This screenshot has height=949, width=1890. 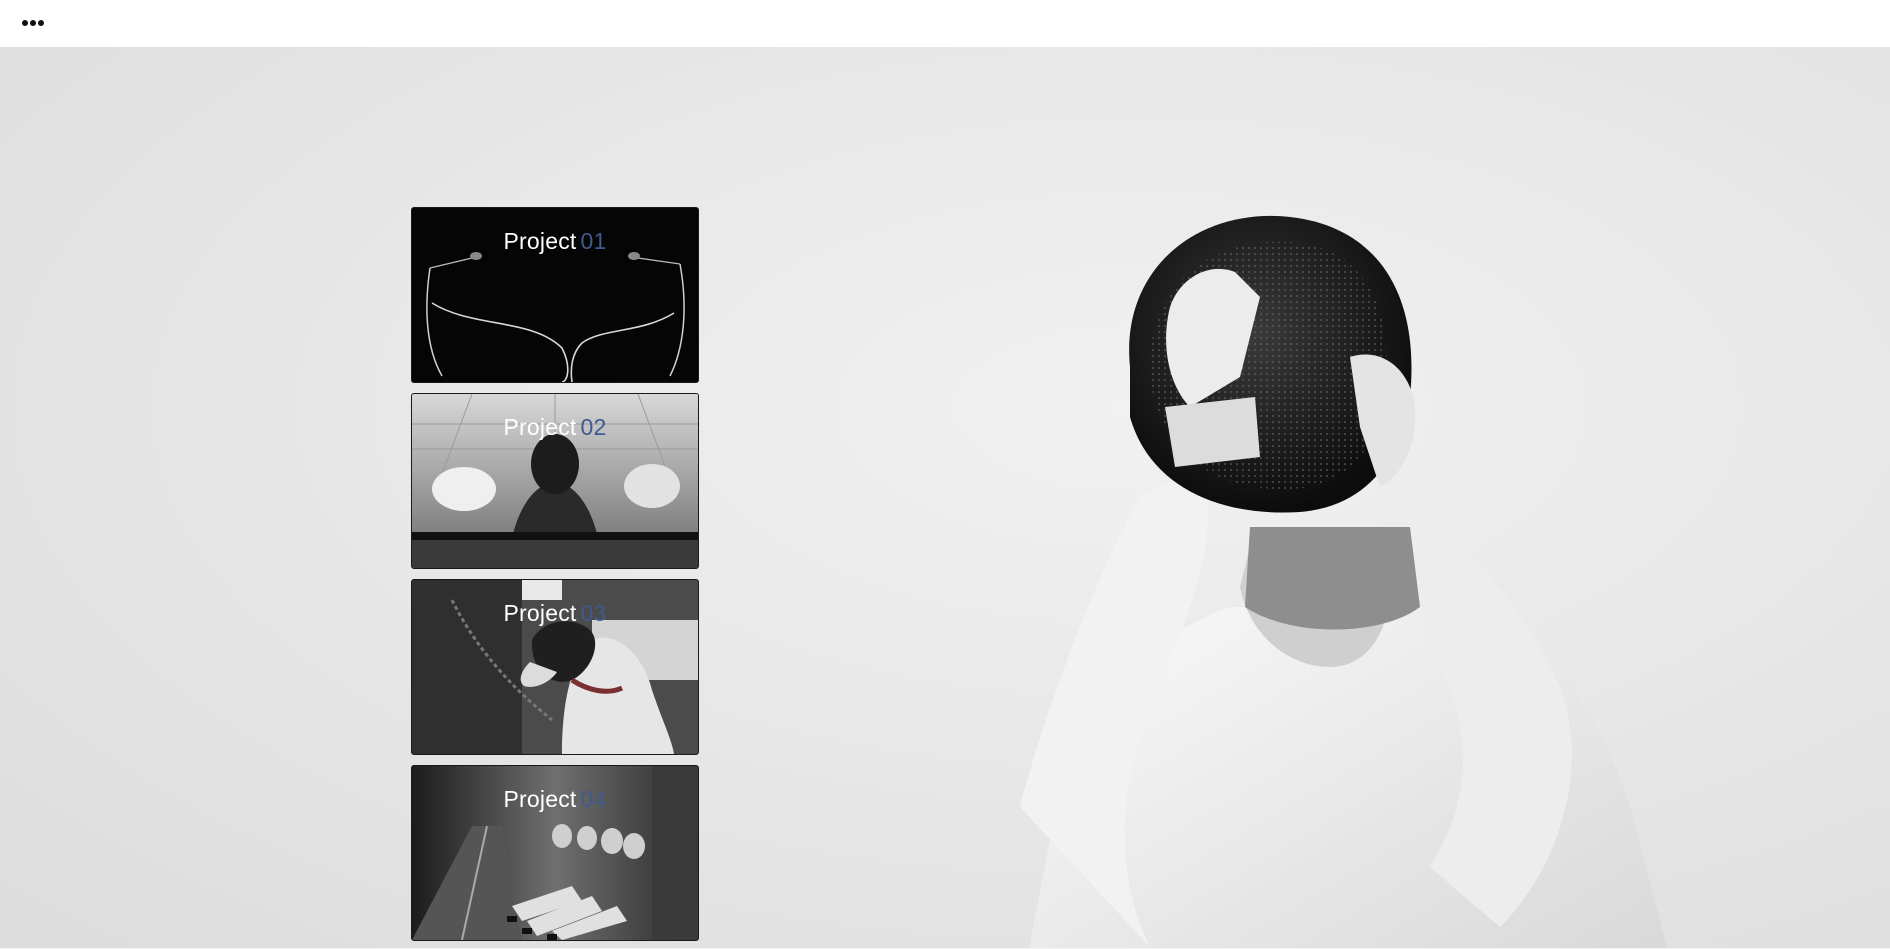 What do you see at coordinates (555, 295) in the screenshot?
I see `project-card: Project 01` at bounding box center [555, 295].